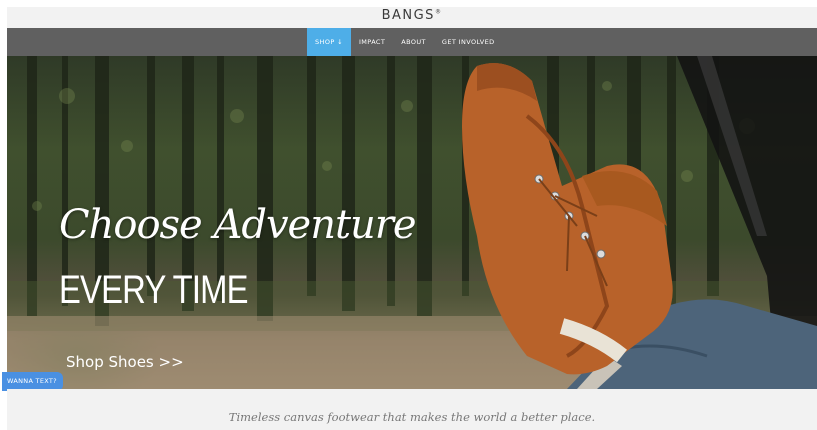 The image size is (817, 430). I want to click on nav-item-about: ABOUT, so click(413, 42).